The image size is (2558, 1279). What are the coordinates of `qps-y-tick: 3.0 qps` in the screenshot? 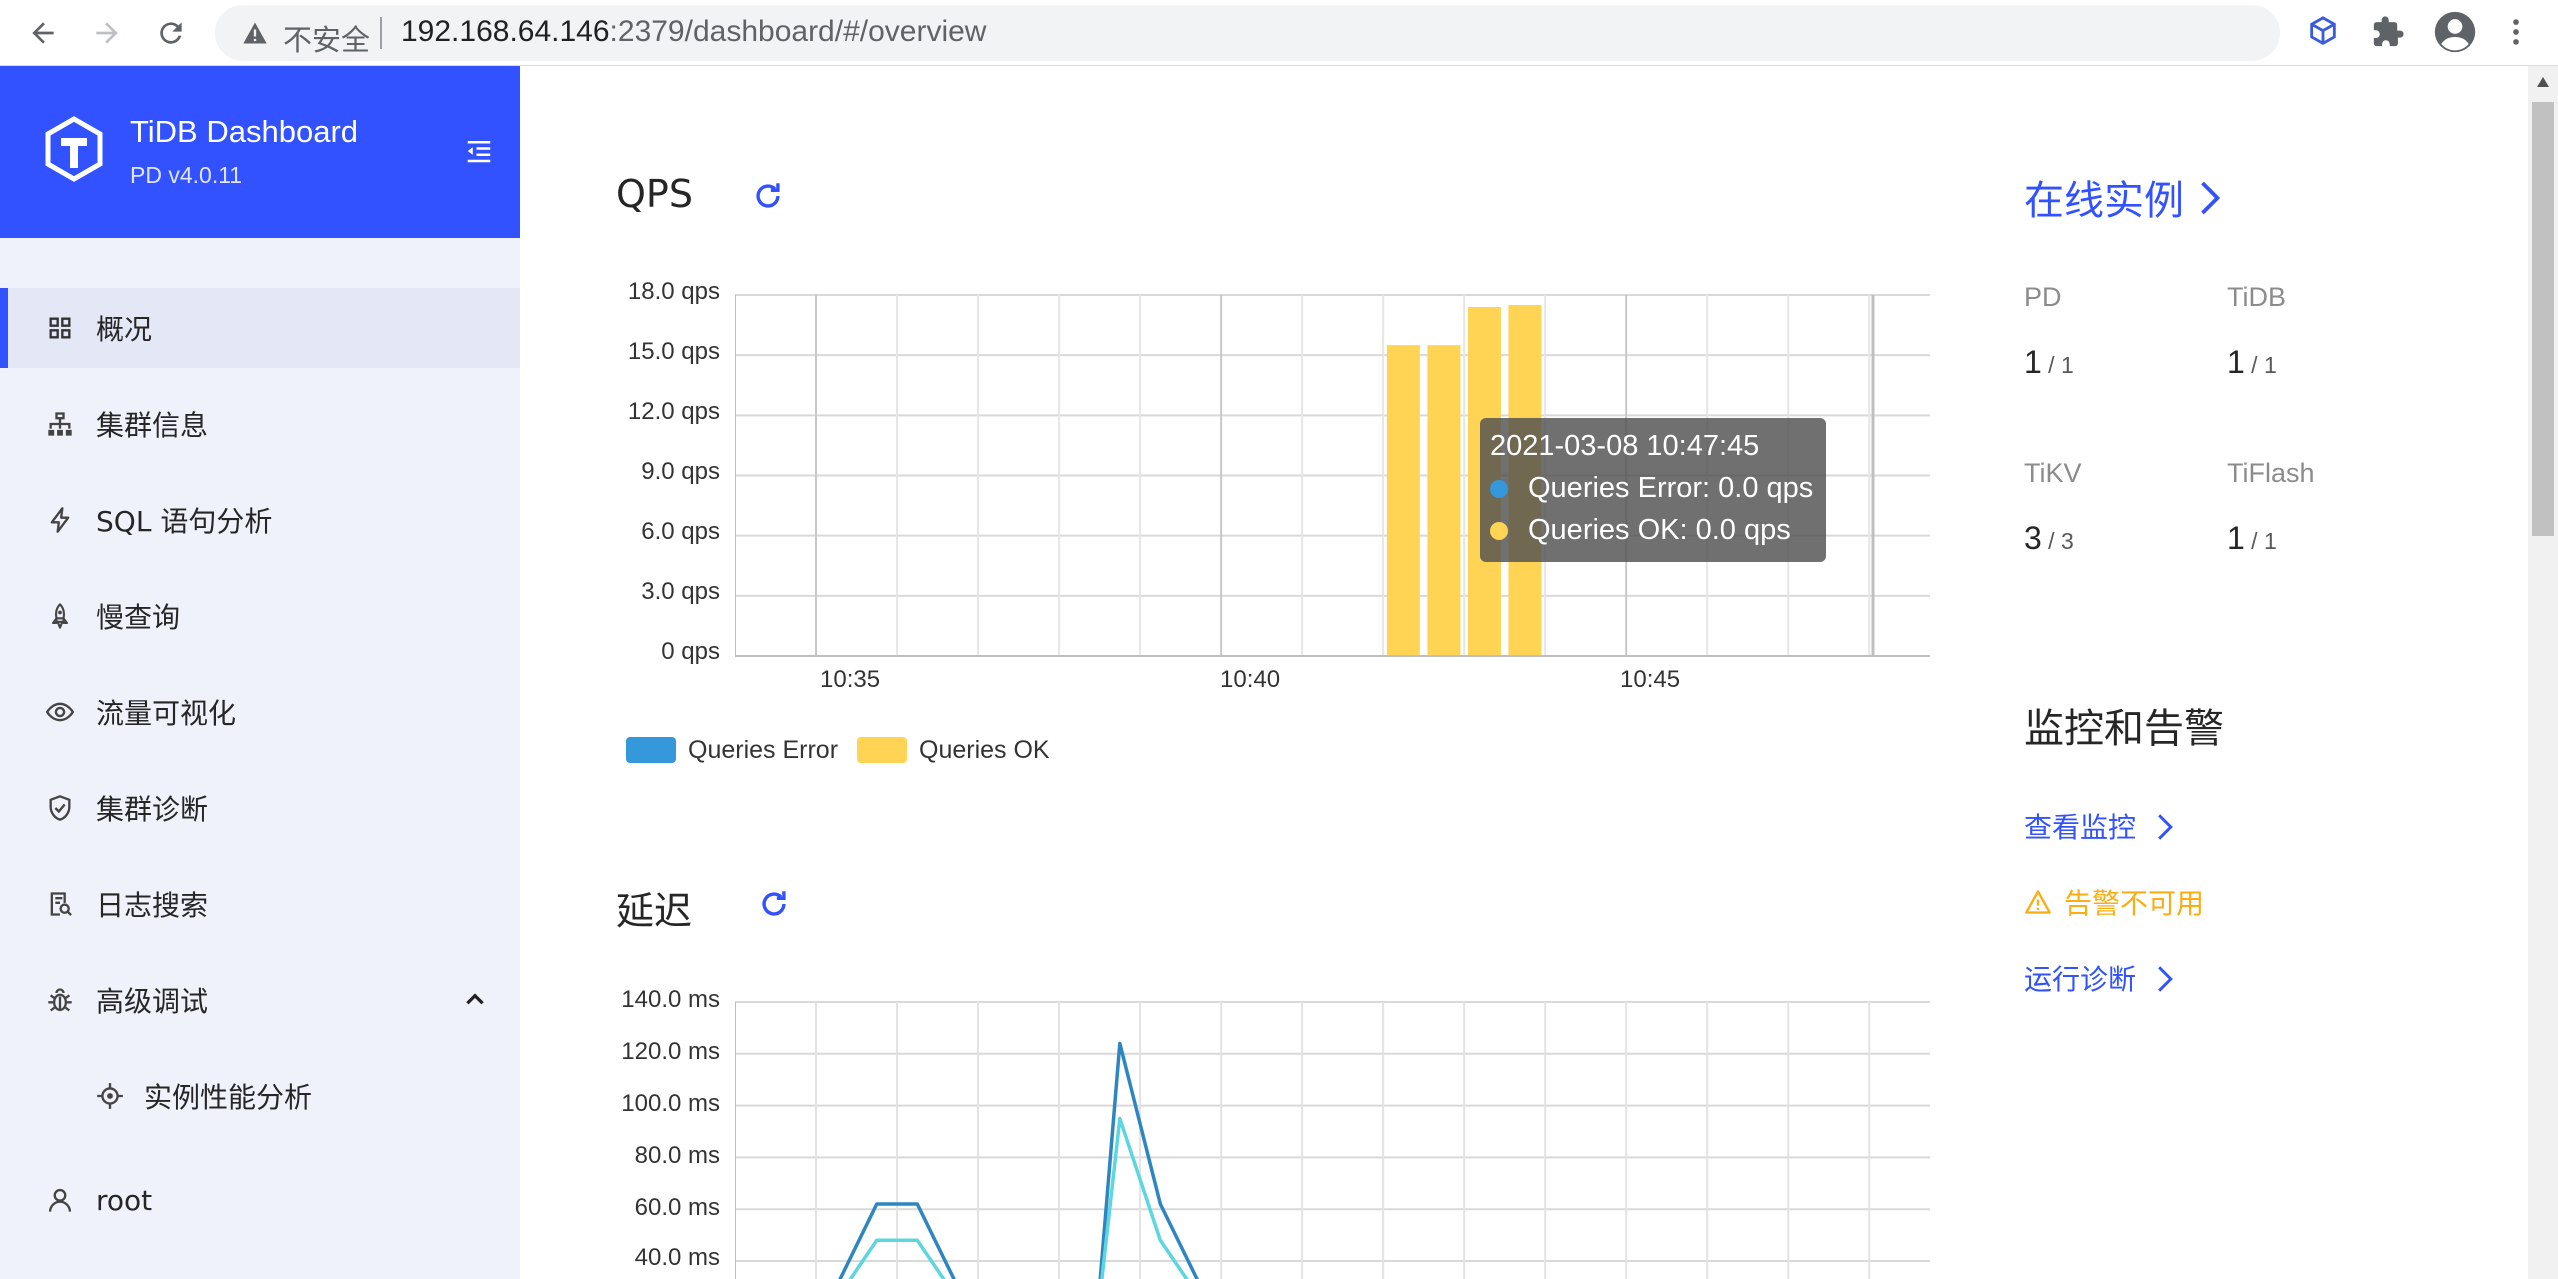 It's located at (680, 591).